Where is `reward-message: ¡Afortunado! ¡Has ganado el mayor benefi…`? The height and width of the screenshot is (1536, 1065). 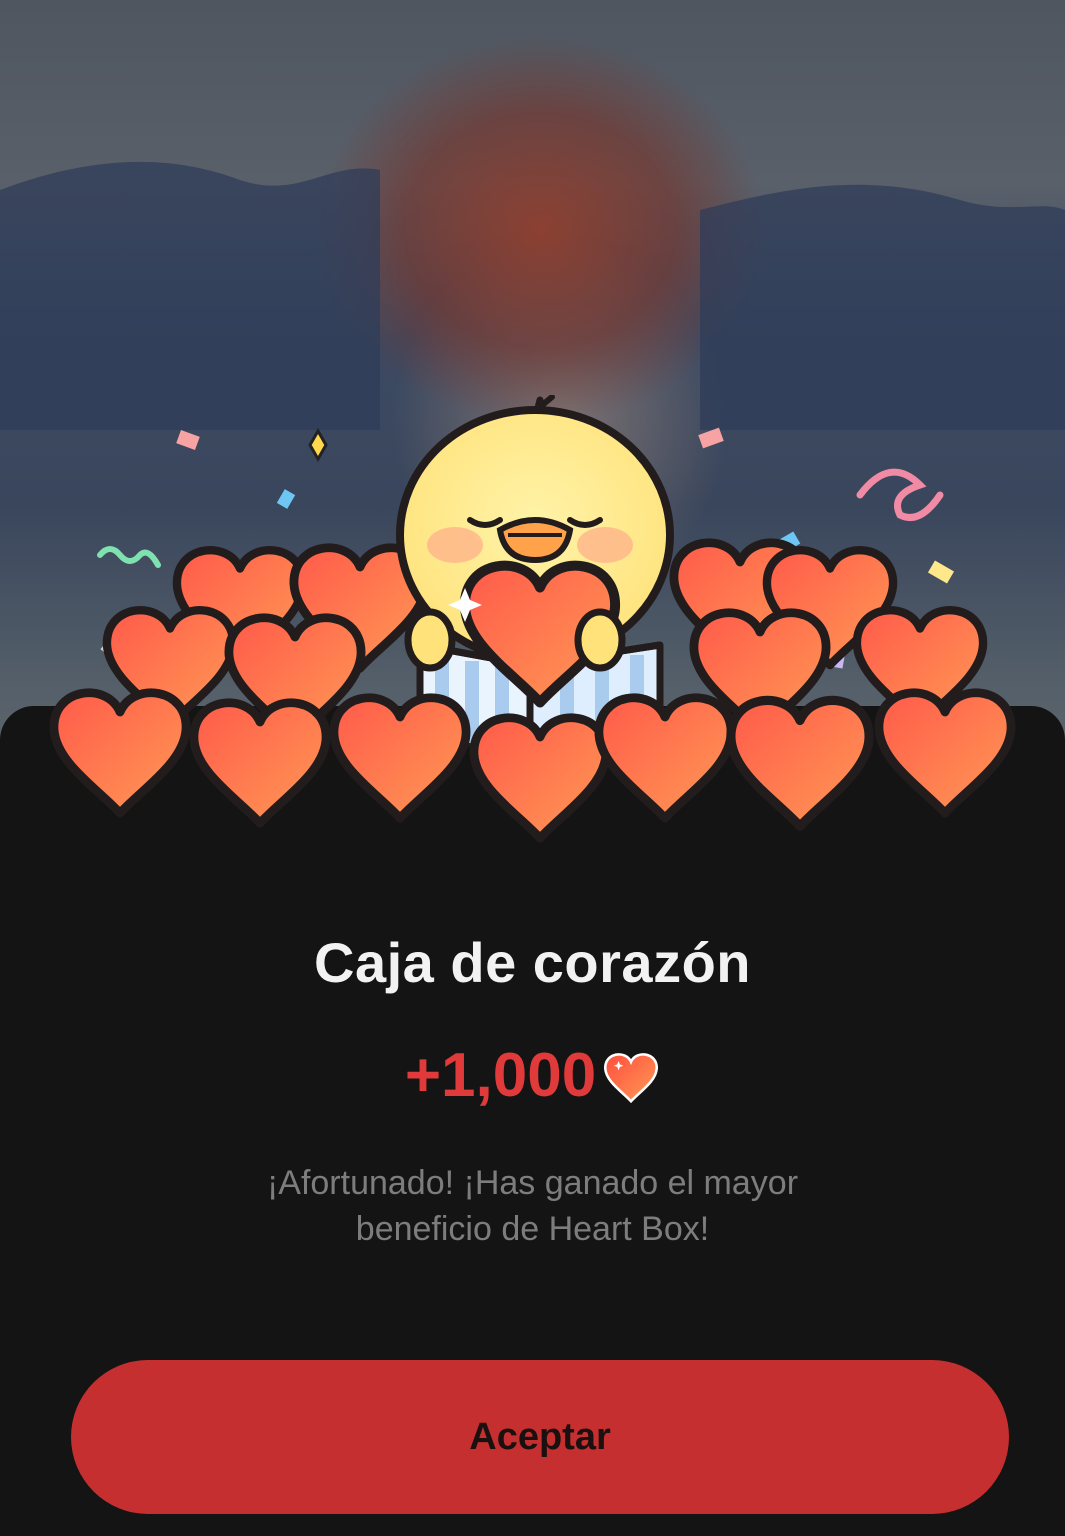
reward-message: ¡Afortunado! ¡Has ganado el mayor benefi… is located at coordinates (532, 1206).